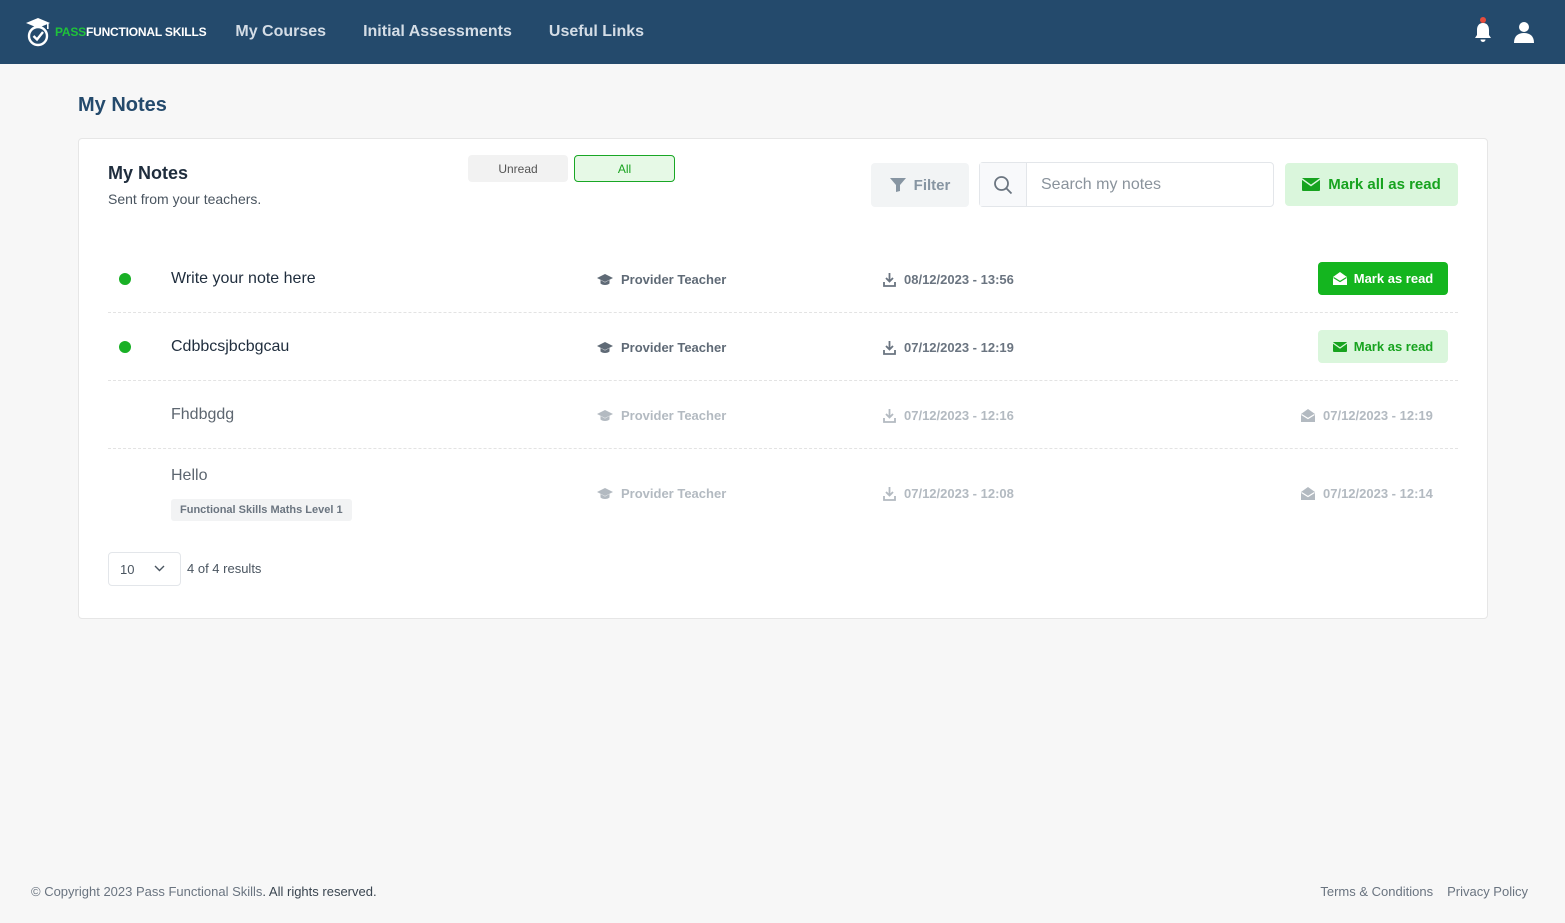  What do you see at coordinates (38, 32) in the screenshot?
I see `logo-icon` at bounding box center [38, 32].